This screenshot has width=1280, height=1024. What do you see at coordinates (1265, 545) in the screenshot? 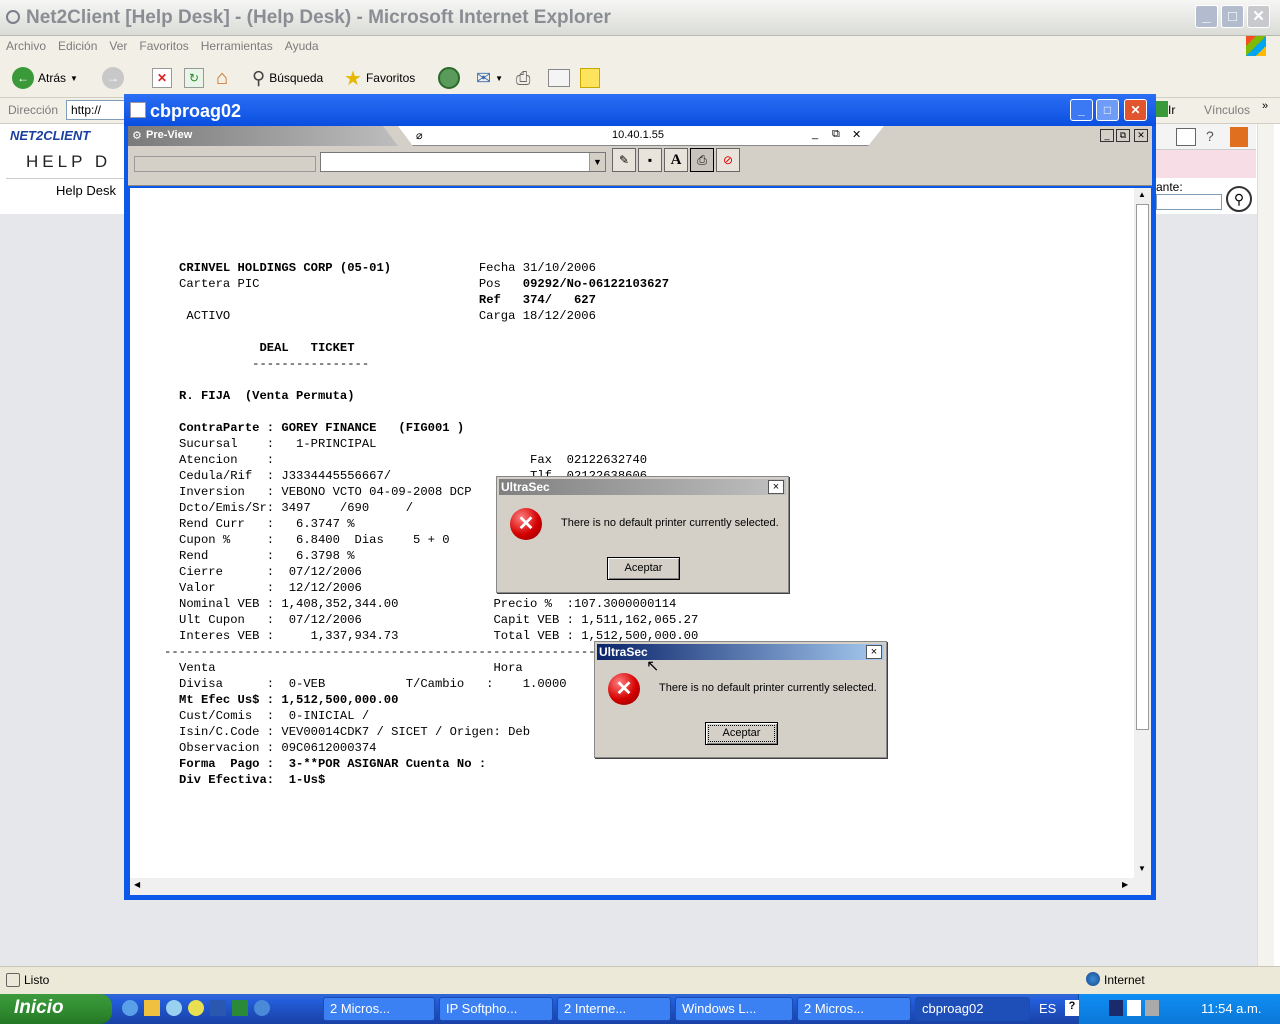
I see `page-scrollbar` at bounding box center [1265, 545].